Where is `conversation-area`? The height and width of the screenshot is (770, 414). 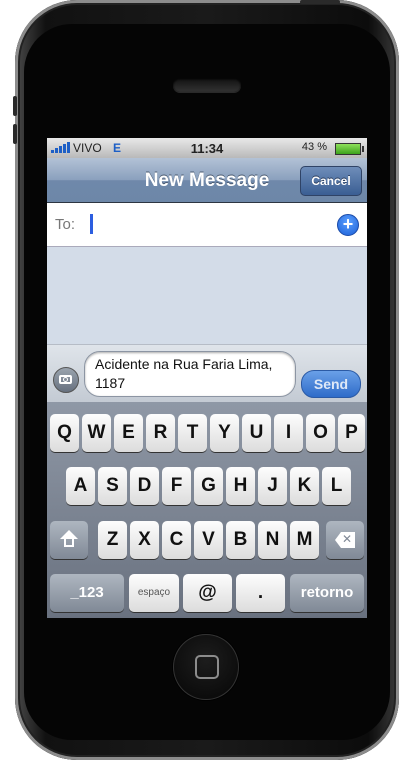
conversation-area is located at coordinates (207, 295).